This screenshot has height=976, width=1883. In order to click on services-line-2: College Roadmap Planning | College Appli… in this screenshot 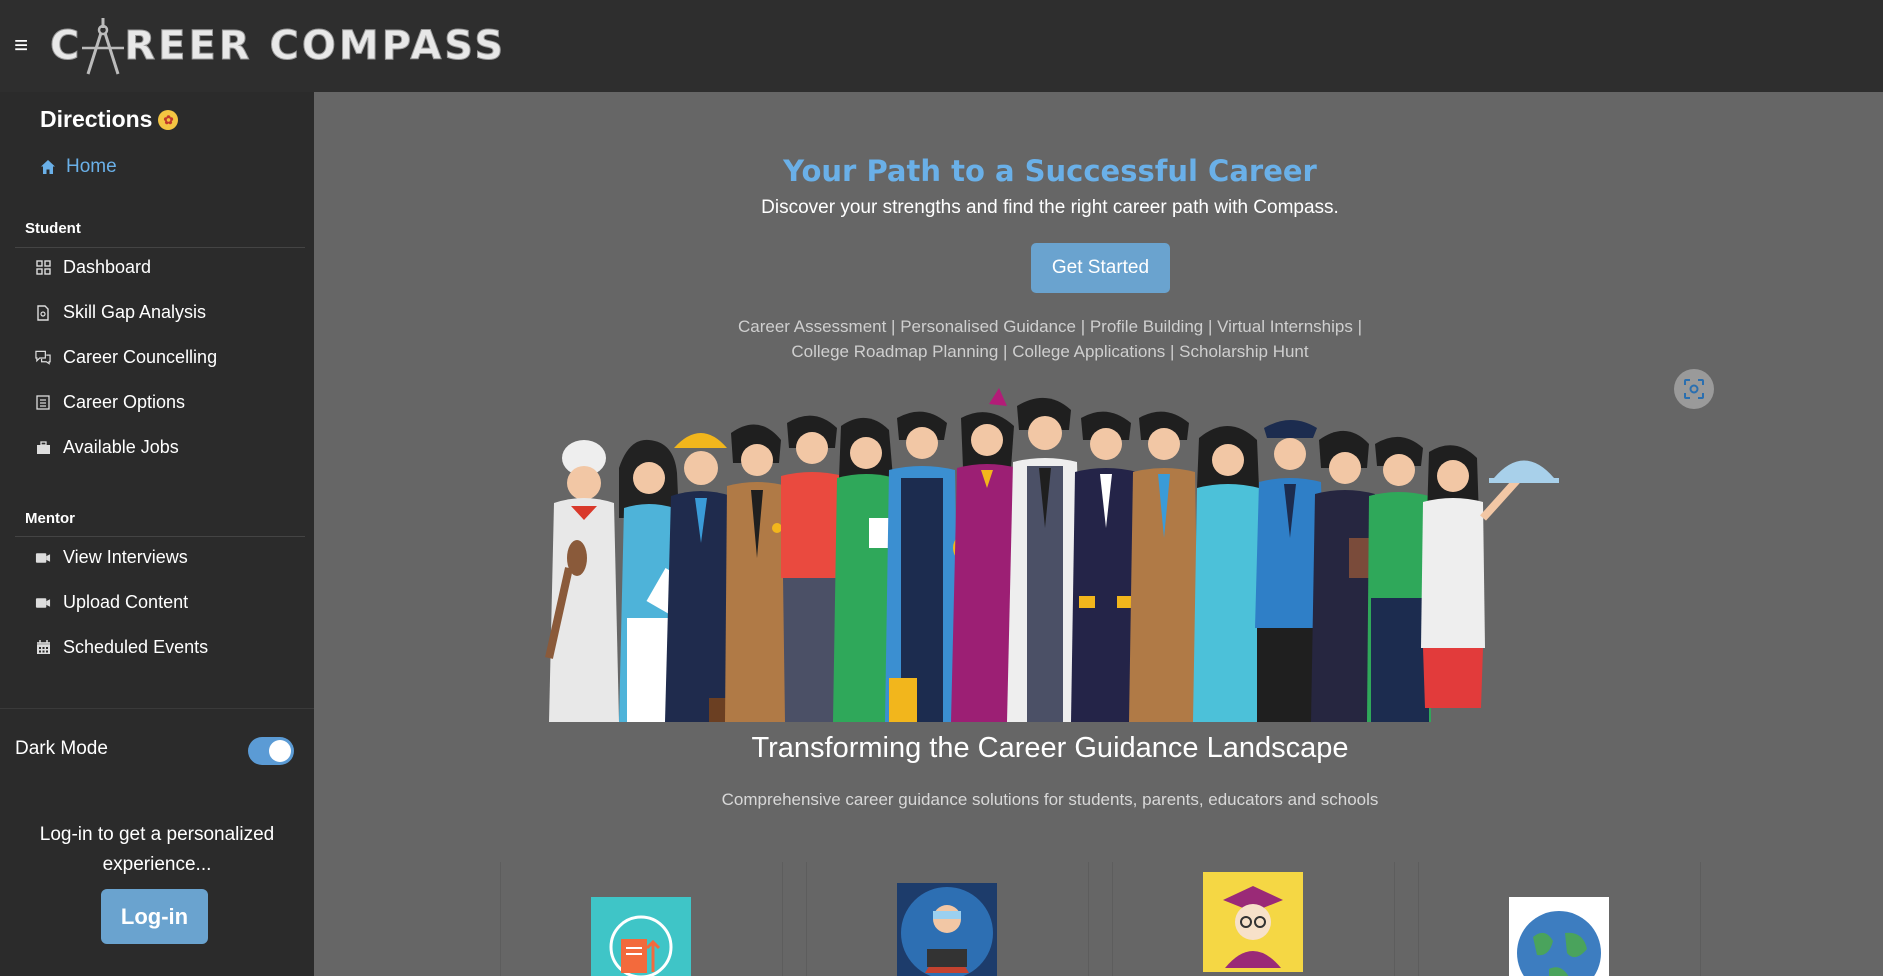, I will do `click(1050, 351)`.